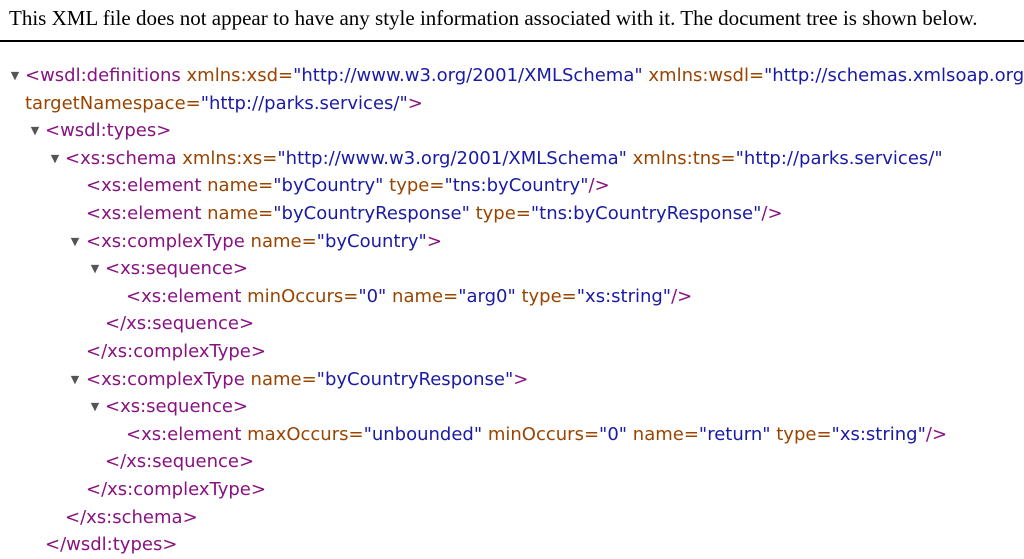 This screenshot has width=1024, height=559. What do you see at coordinates (423, 434) in the screenshot?
I see `attribute-value: "unbounded"` at bounding box center [423, 434].